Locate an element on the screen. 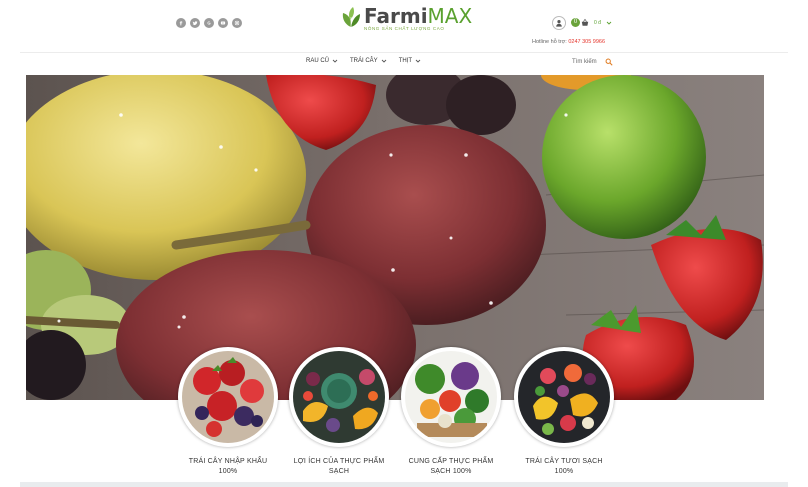  nav-item-rau-cu: RAU CỦ is located at coordinates (322, 61).